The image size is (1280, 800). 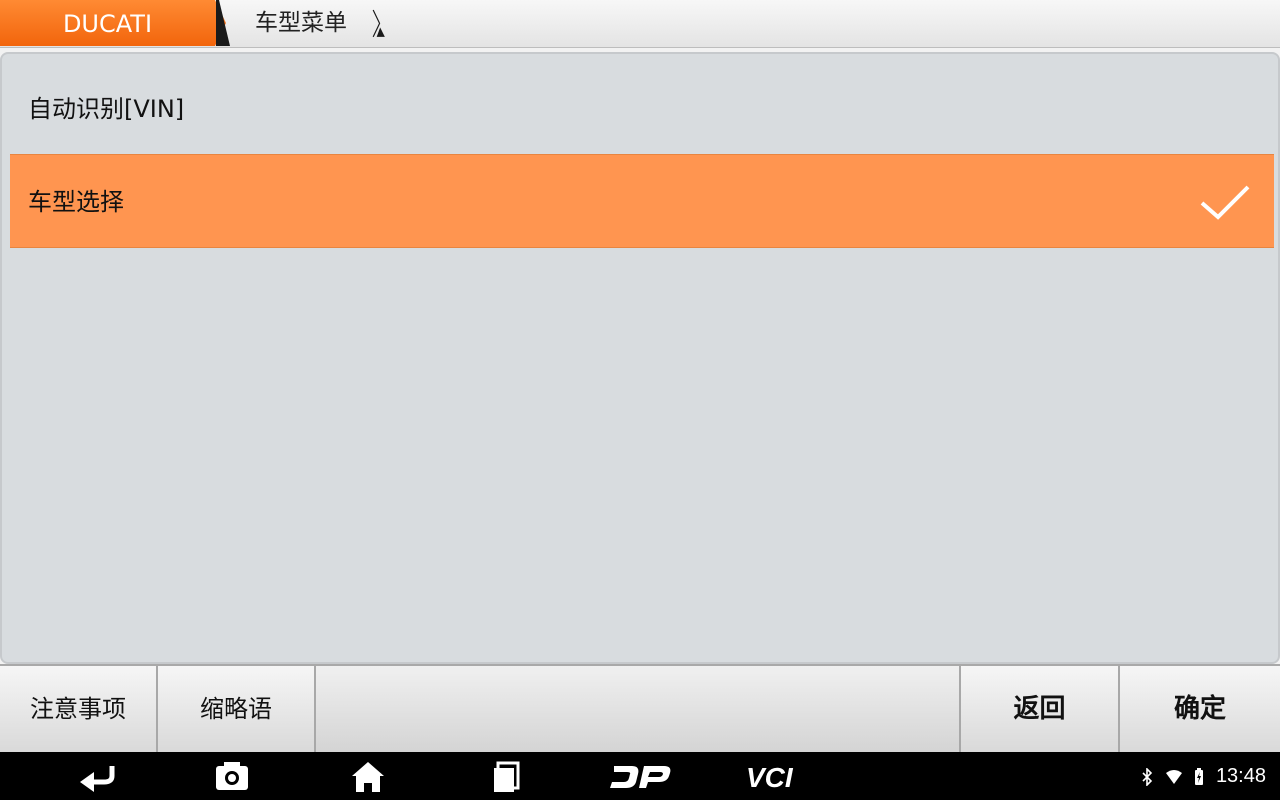 I want to click on wifi-icon, so click(x=1173, y=776).